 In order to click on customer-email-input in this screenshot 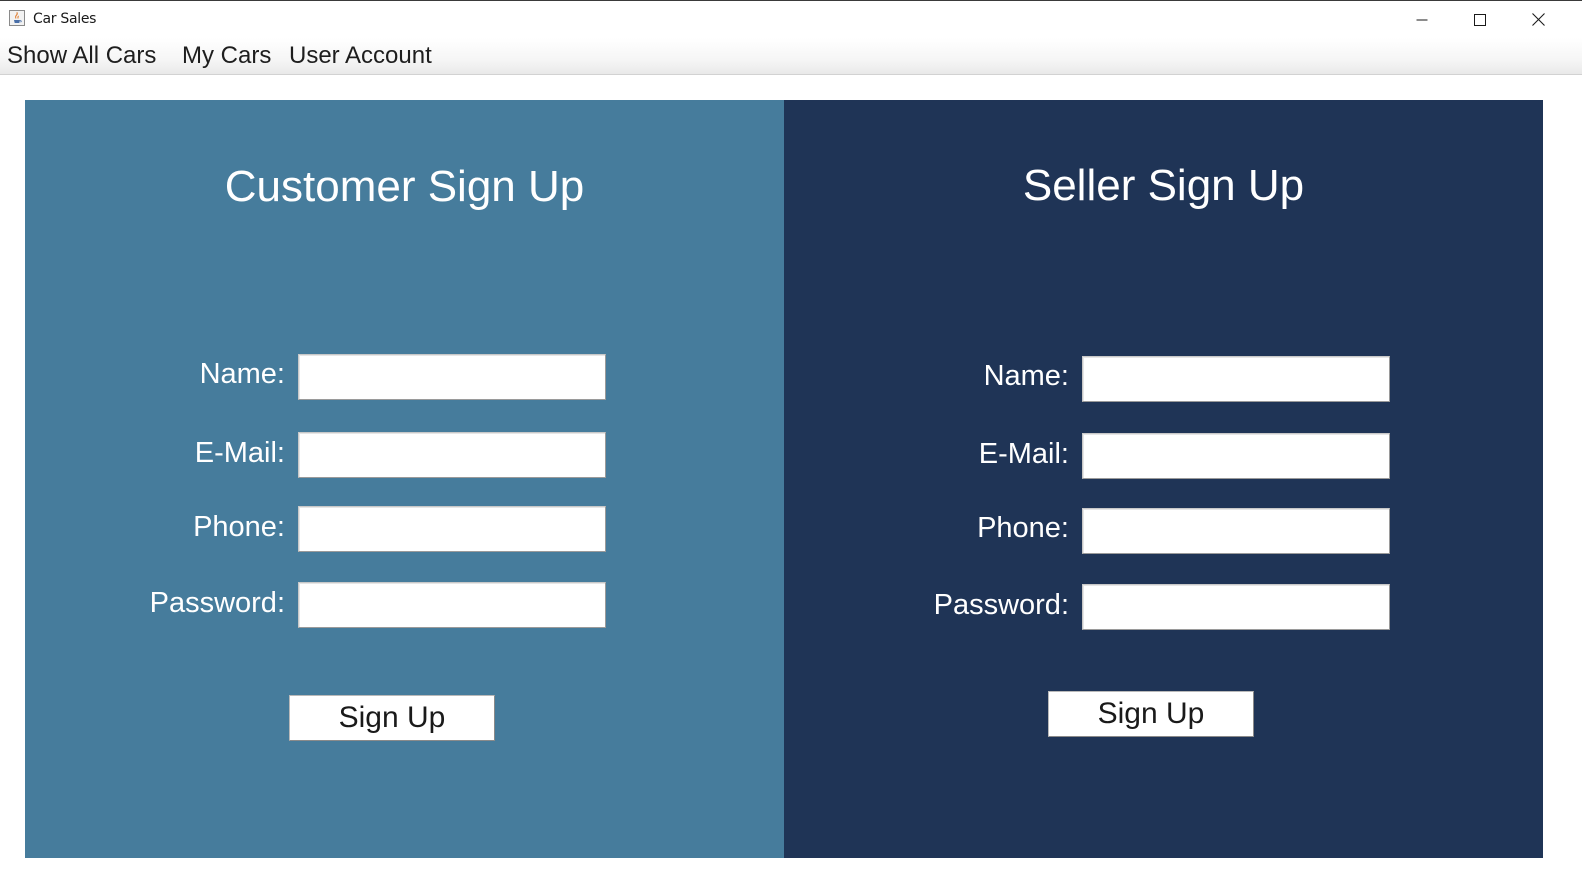, I will do `click(452, 455)`.